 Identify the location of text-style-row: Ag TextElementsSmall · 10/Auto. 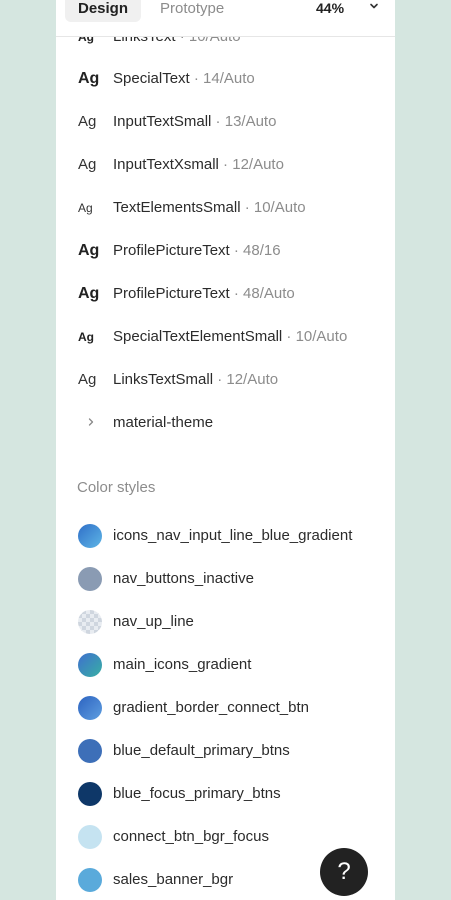
(225, 207).